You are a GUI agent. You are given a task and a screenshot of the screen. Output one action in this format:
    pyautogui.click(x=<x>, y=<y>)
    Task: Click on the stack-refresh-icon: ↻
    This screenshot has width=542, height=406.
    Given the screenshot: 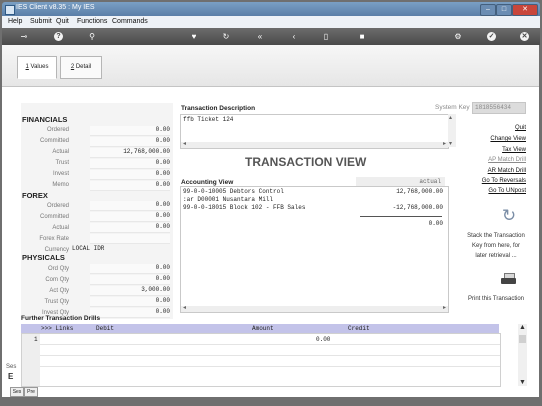 What is the action you would take?
    pyautogui.click(x=509, y=216)
    